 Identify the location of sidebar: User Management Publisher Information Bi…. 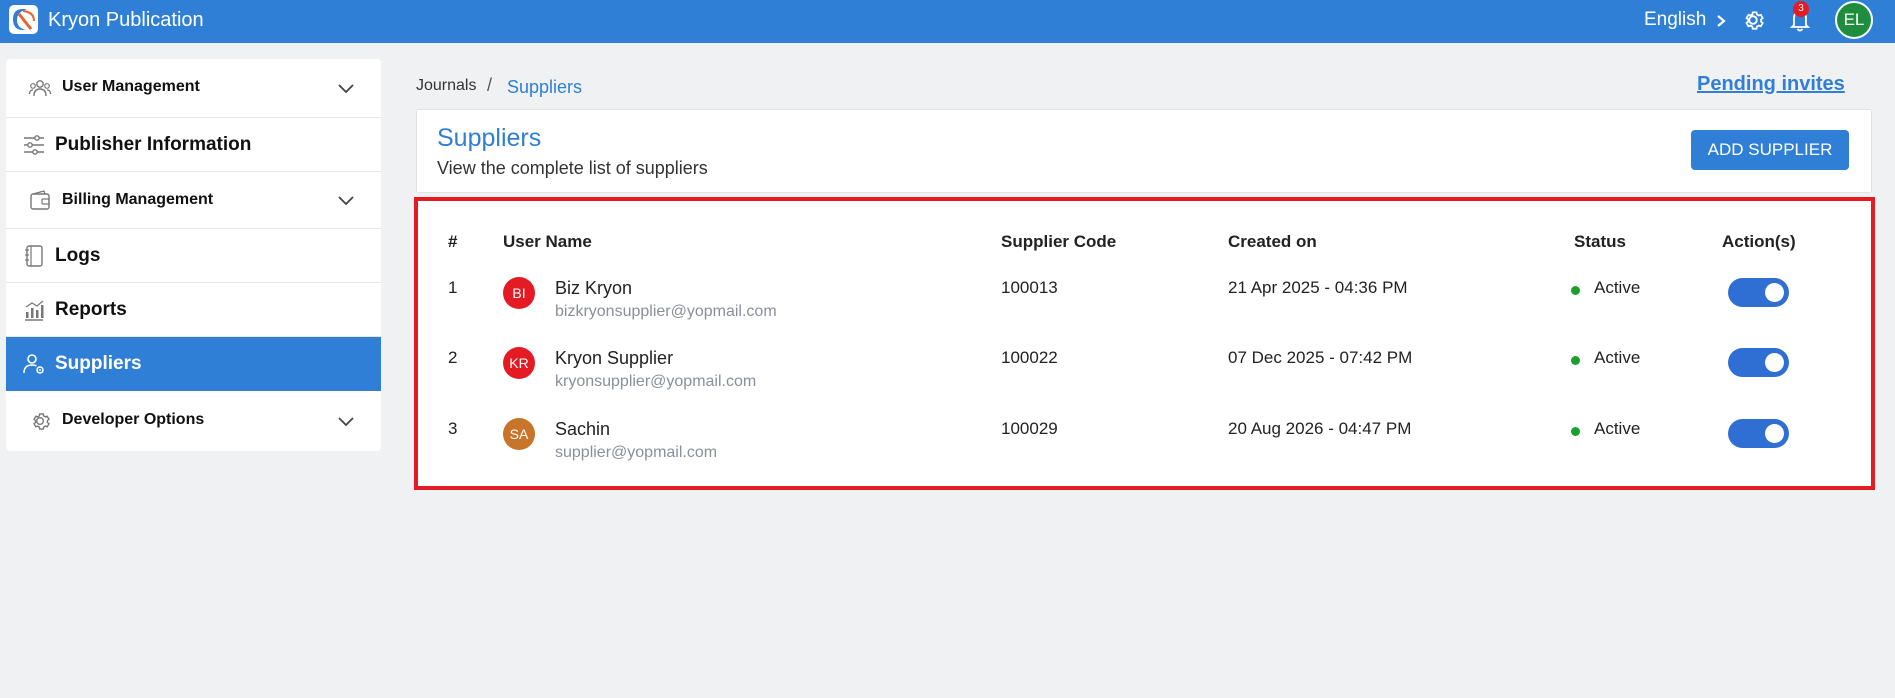
(193, 255).